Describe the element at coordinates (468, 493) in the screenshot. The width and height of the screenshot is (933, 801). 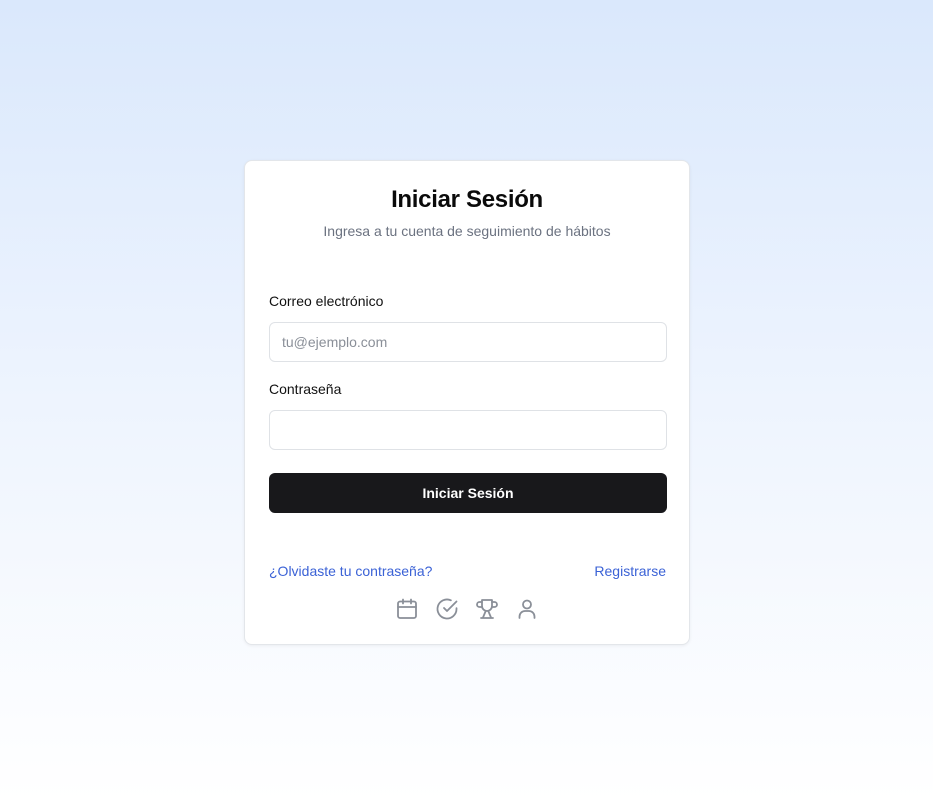
I see `login-button: Iniciar Sesión` at that location.